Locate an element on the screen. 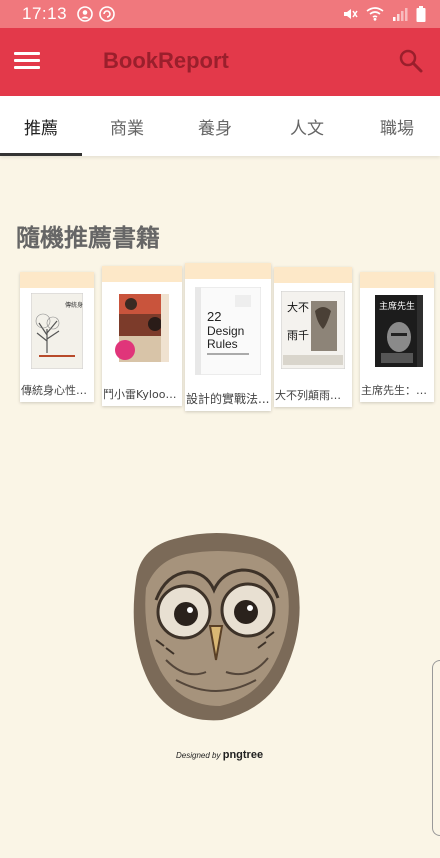 This screenshot has height=858, width=440. book-cover: 主席先生 is located at coordinates (397, 331).